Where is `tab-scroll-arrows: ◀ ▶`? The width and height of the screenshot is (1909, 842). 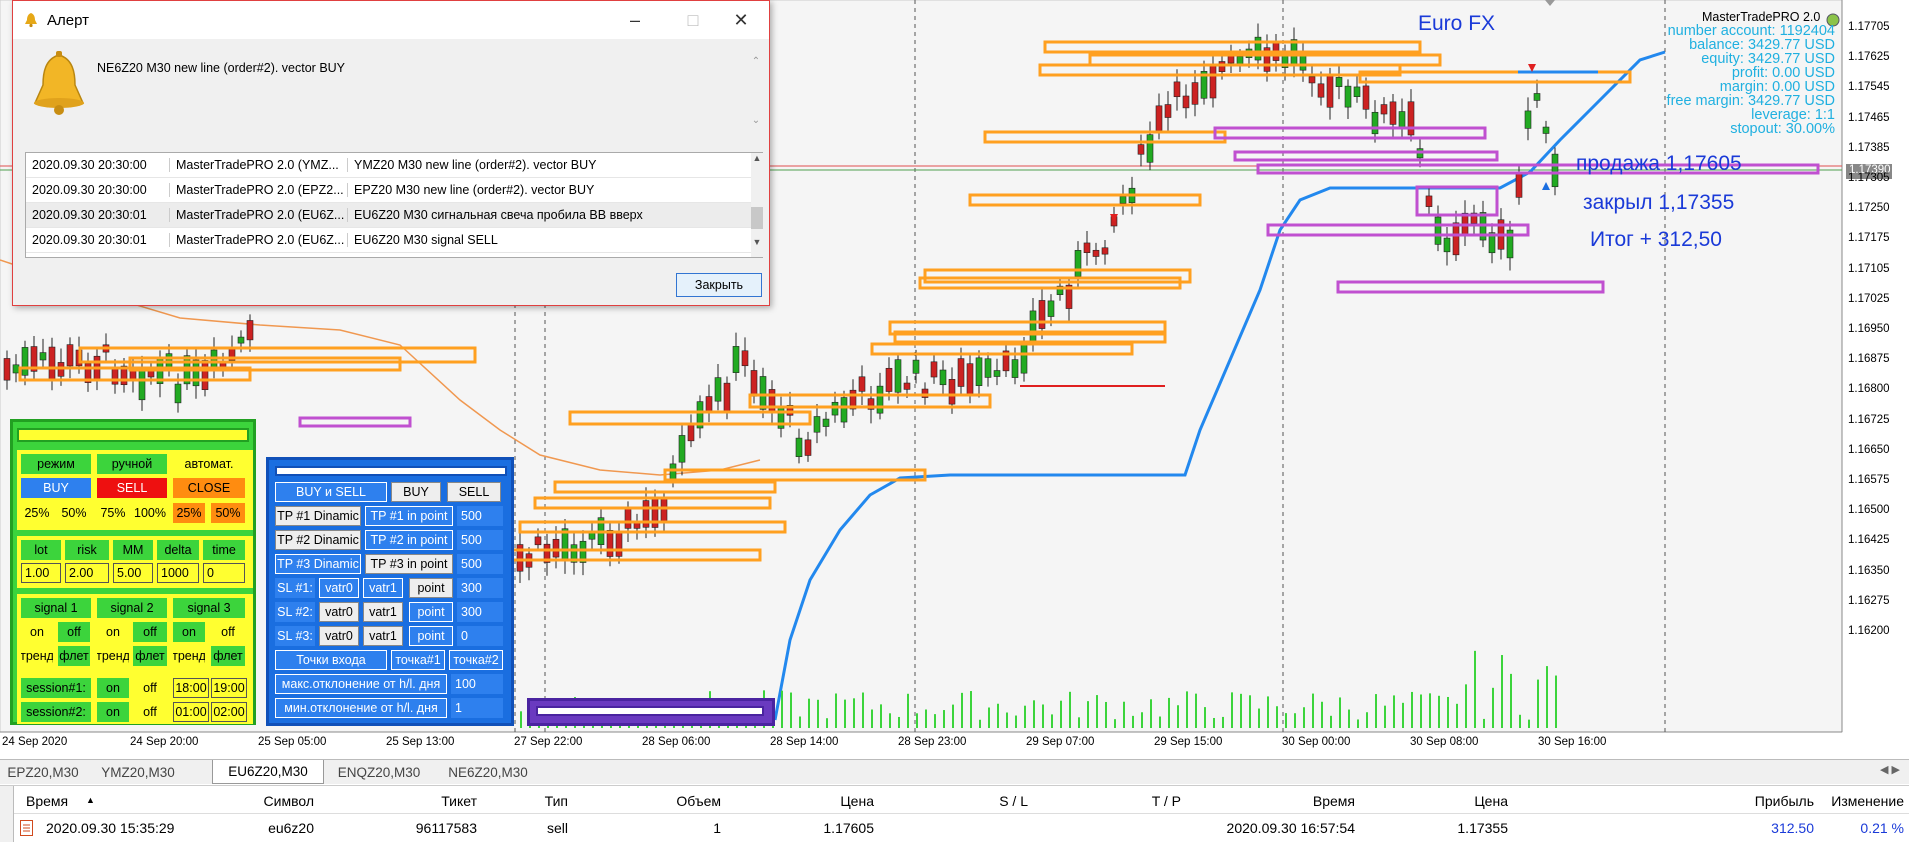
tab-scroll-arrows: ◀ ▶ is located at coordinates (1890, 769).